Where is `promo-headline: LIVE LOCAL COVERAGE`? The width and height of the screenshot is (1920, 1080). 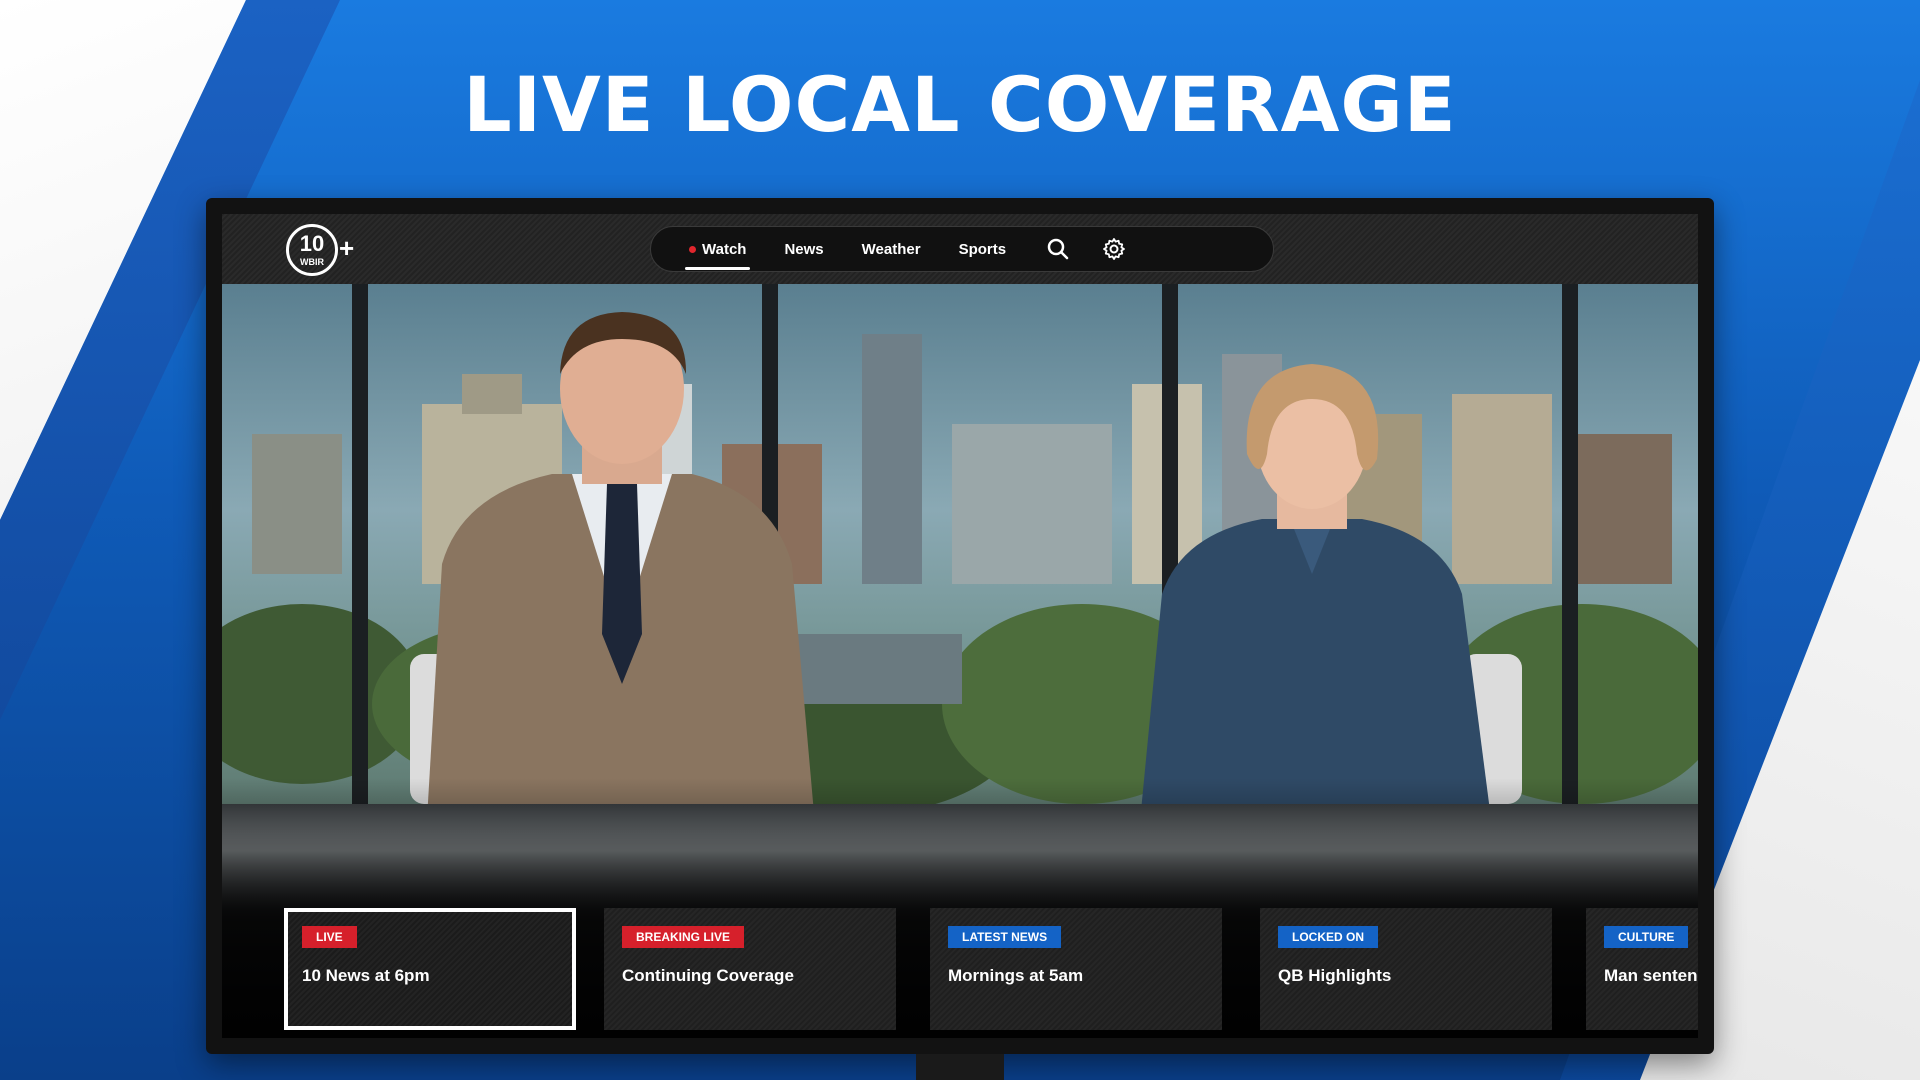 promo-headline: LIVE LOCAL COVERAGE is located at coordinates (960, 104).